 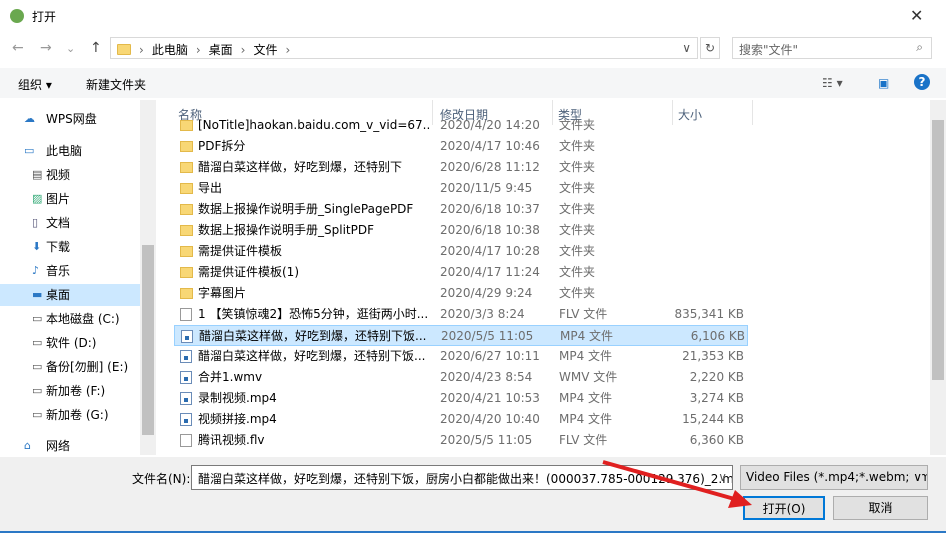 I want to click on file-list-scrollbar, so click(x=938, y=277).